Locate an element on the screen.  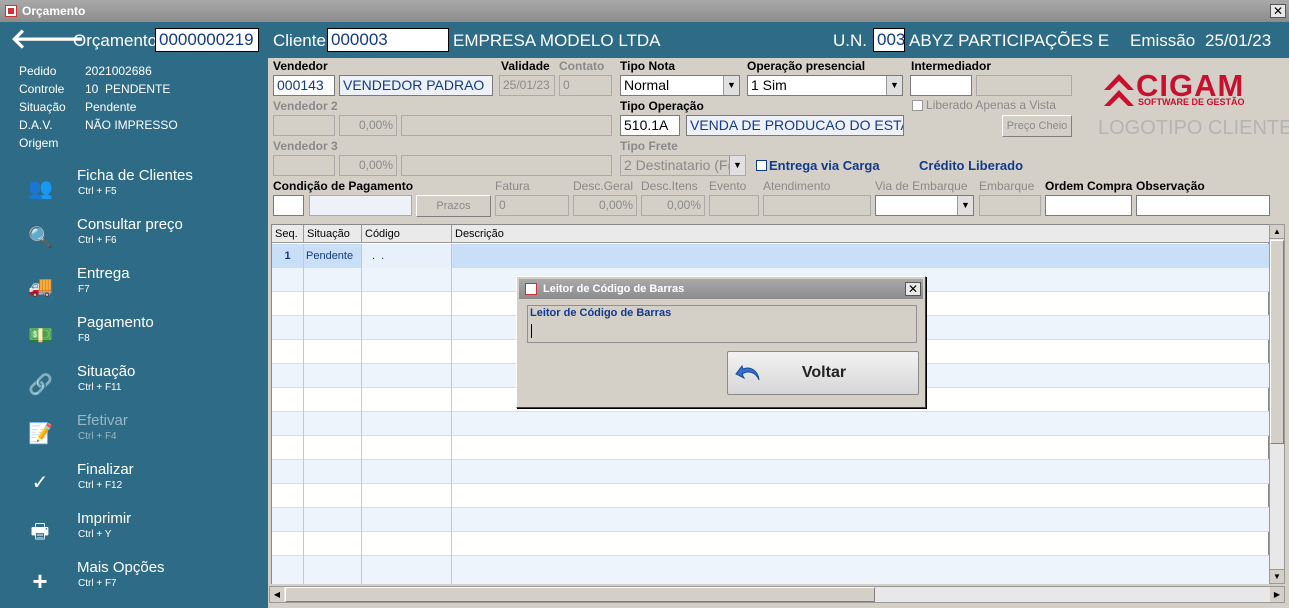
menu-pagamento: 💵 Pagamento F8 is located at coordinates (134, 336).